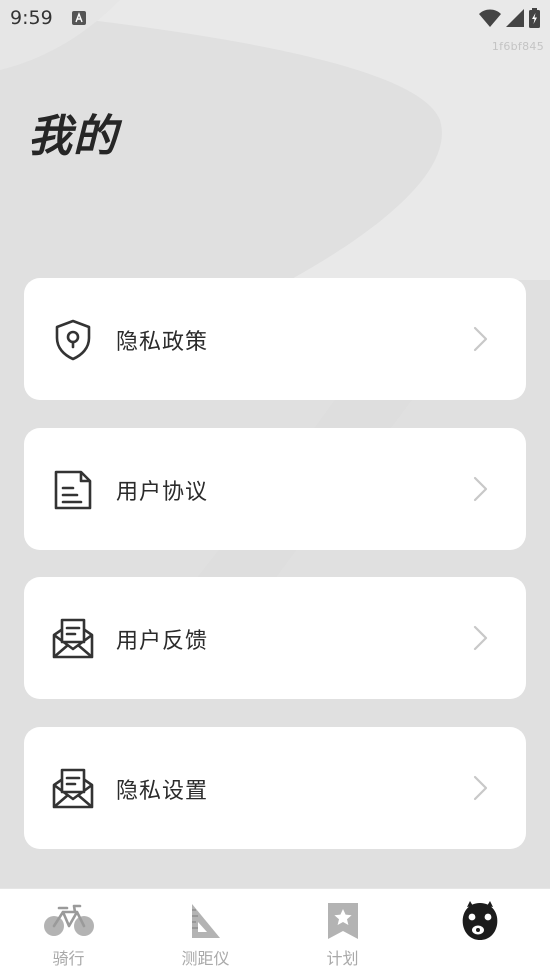  I want to click on shield-lock-icon, so click(73, 340).